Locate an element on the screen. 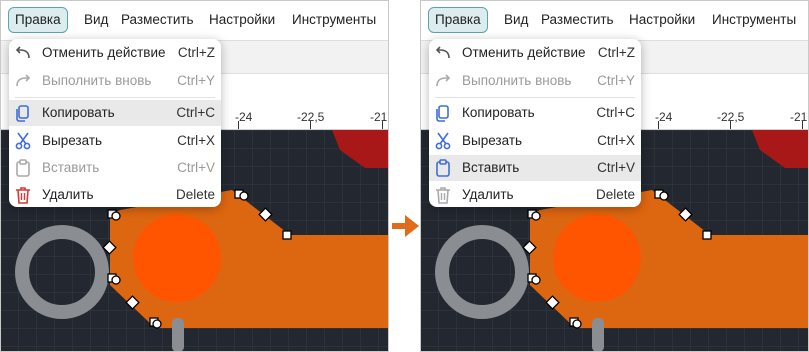 Image resolution: width=809 pixels, height=352 pixels. arrow-right-icon is located at coordinates (405, 226).